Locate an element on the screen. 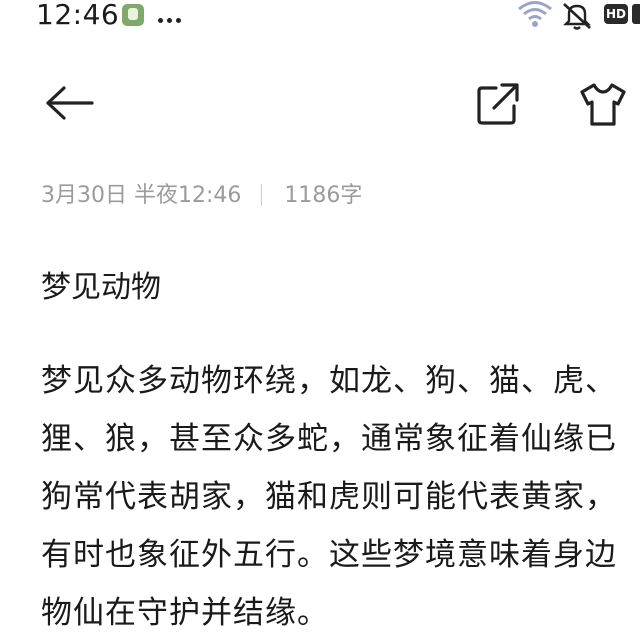  share-button is located at coordinates (498, 104).